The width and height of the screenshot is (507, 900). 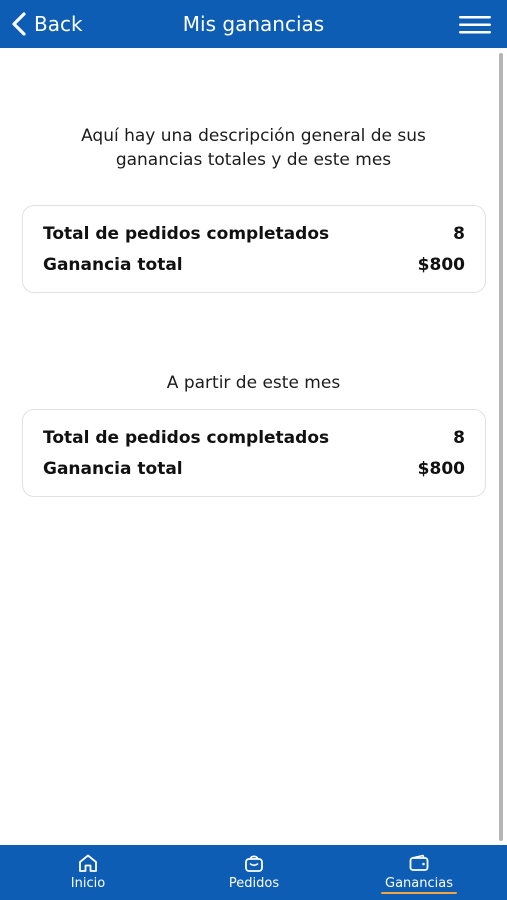 What do you see at coordinates (419, 893) in the screenshot?
I see `active-tab-indicator` at bounding box center [419, 893].